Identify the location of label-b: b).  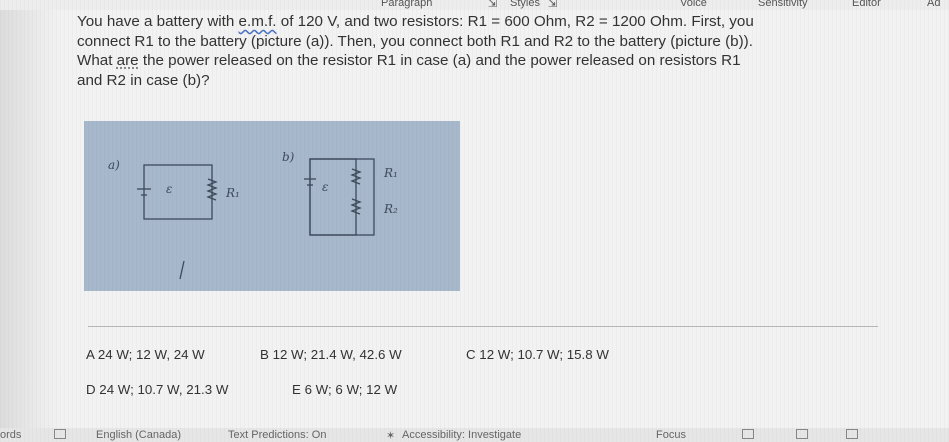
(288, 157).